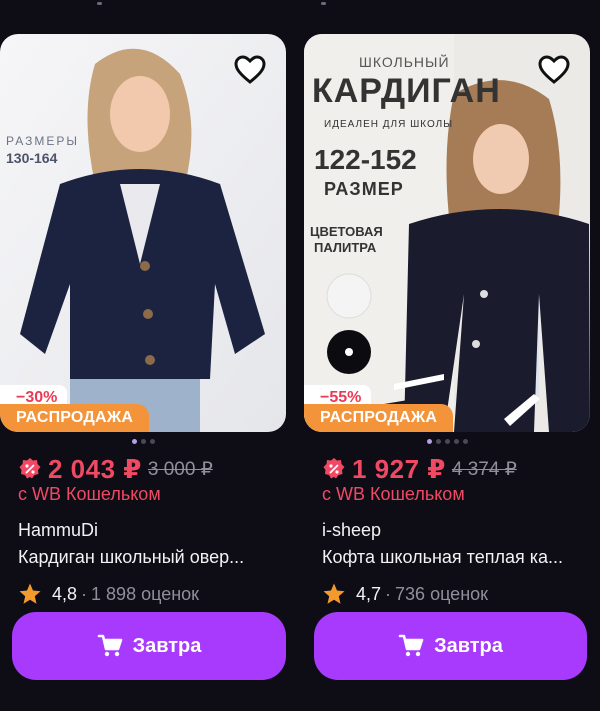 The height and width of the screenshot is (711, 600). What do you see at coordinates (95, 468) in the screenshot?
I see `price: 2 043 ₽` at bounding box center [95, 468].